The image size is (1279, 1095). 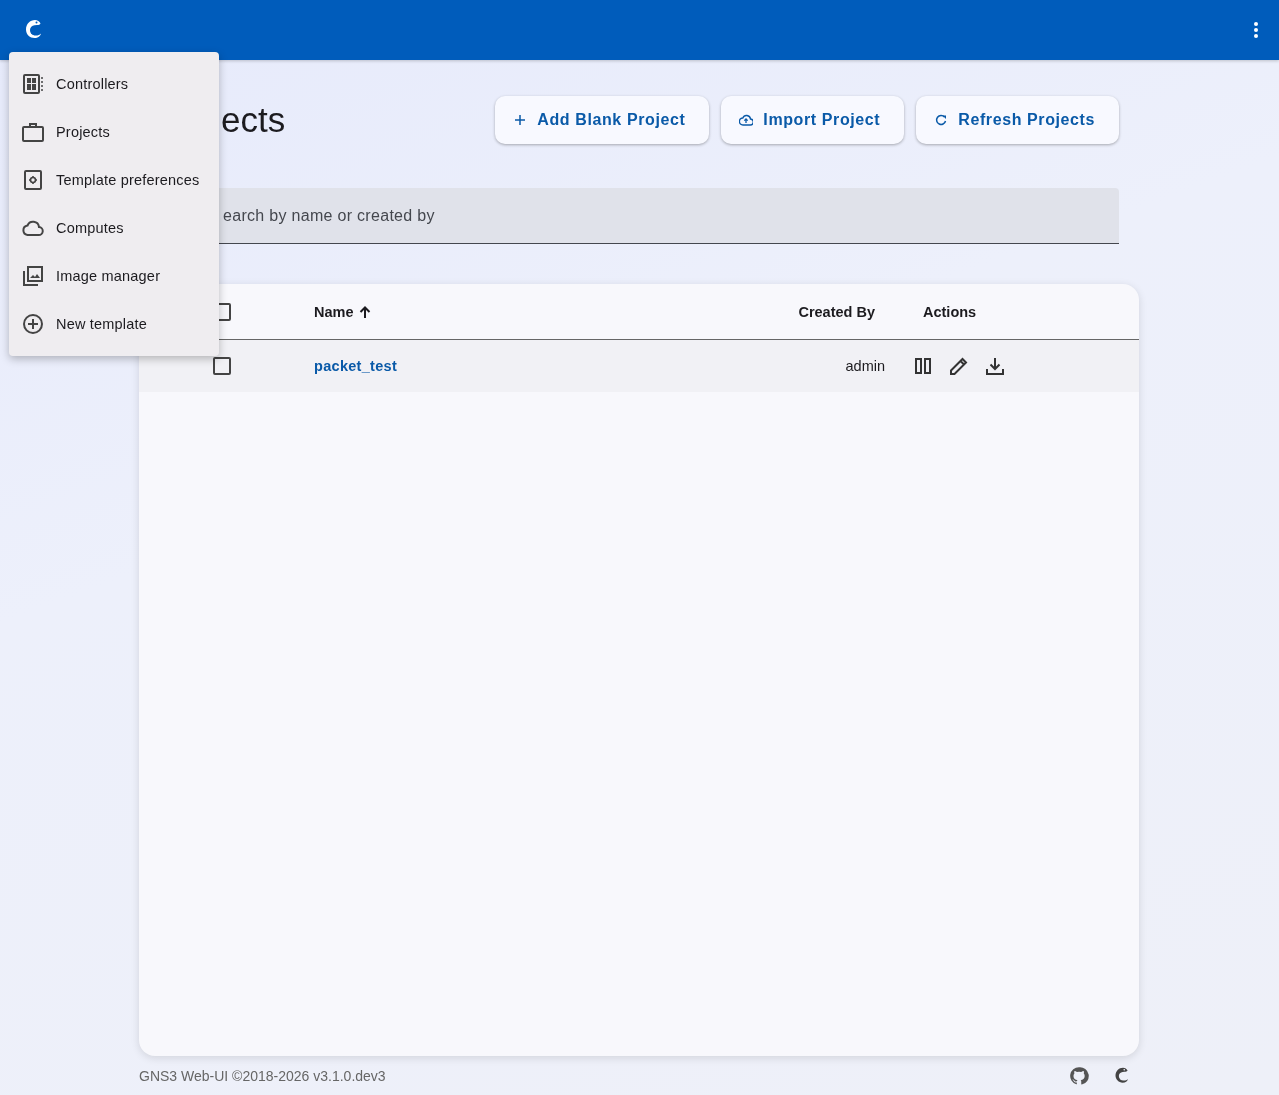 I want to click on image-icon, so click(x=33, y=276).